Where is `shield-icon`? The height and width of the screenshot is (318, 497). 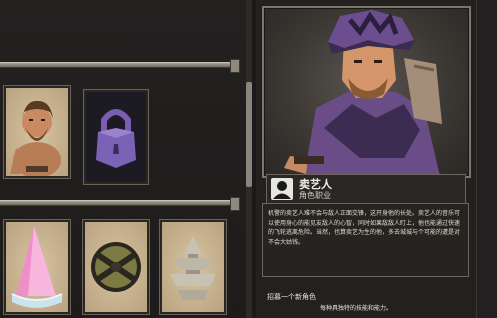 shield-icon is located at coordinates (116, 267).